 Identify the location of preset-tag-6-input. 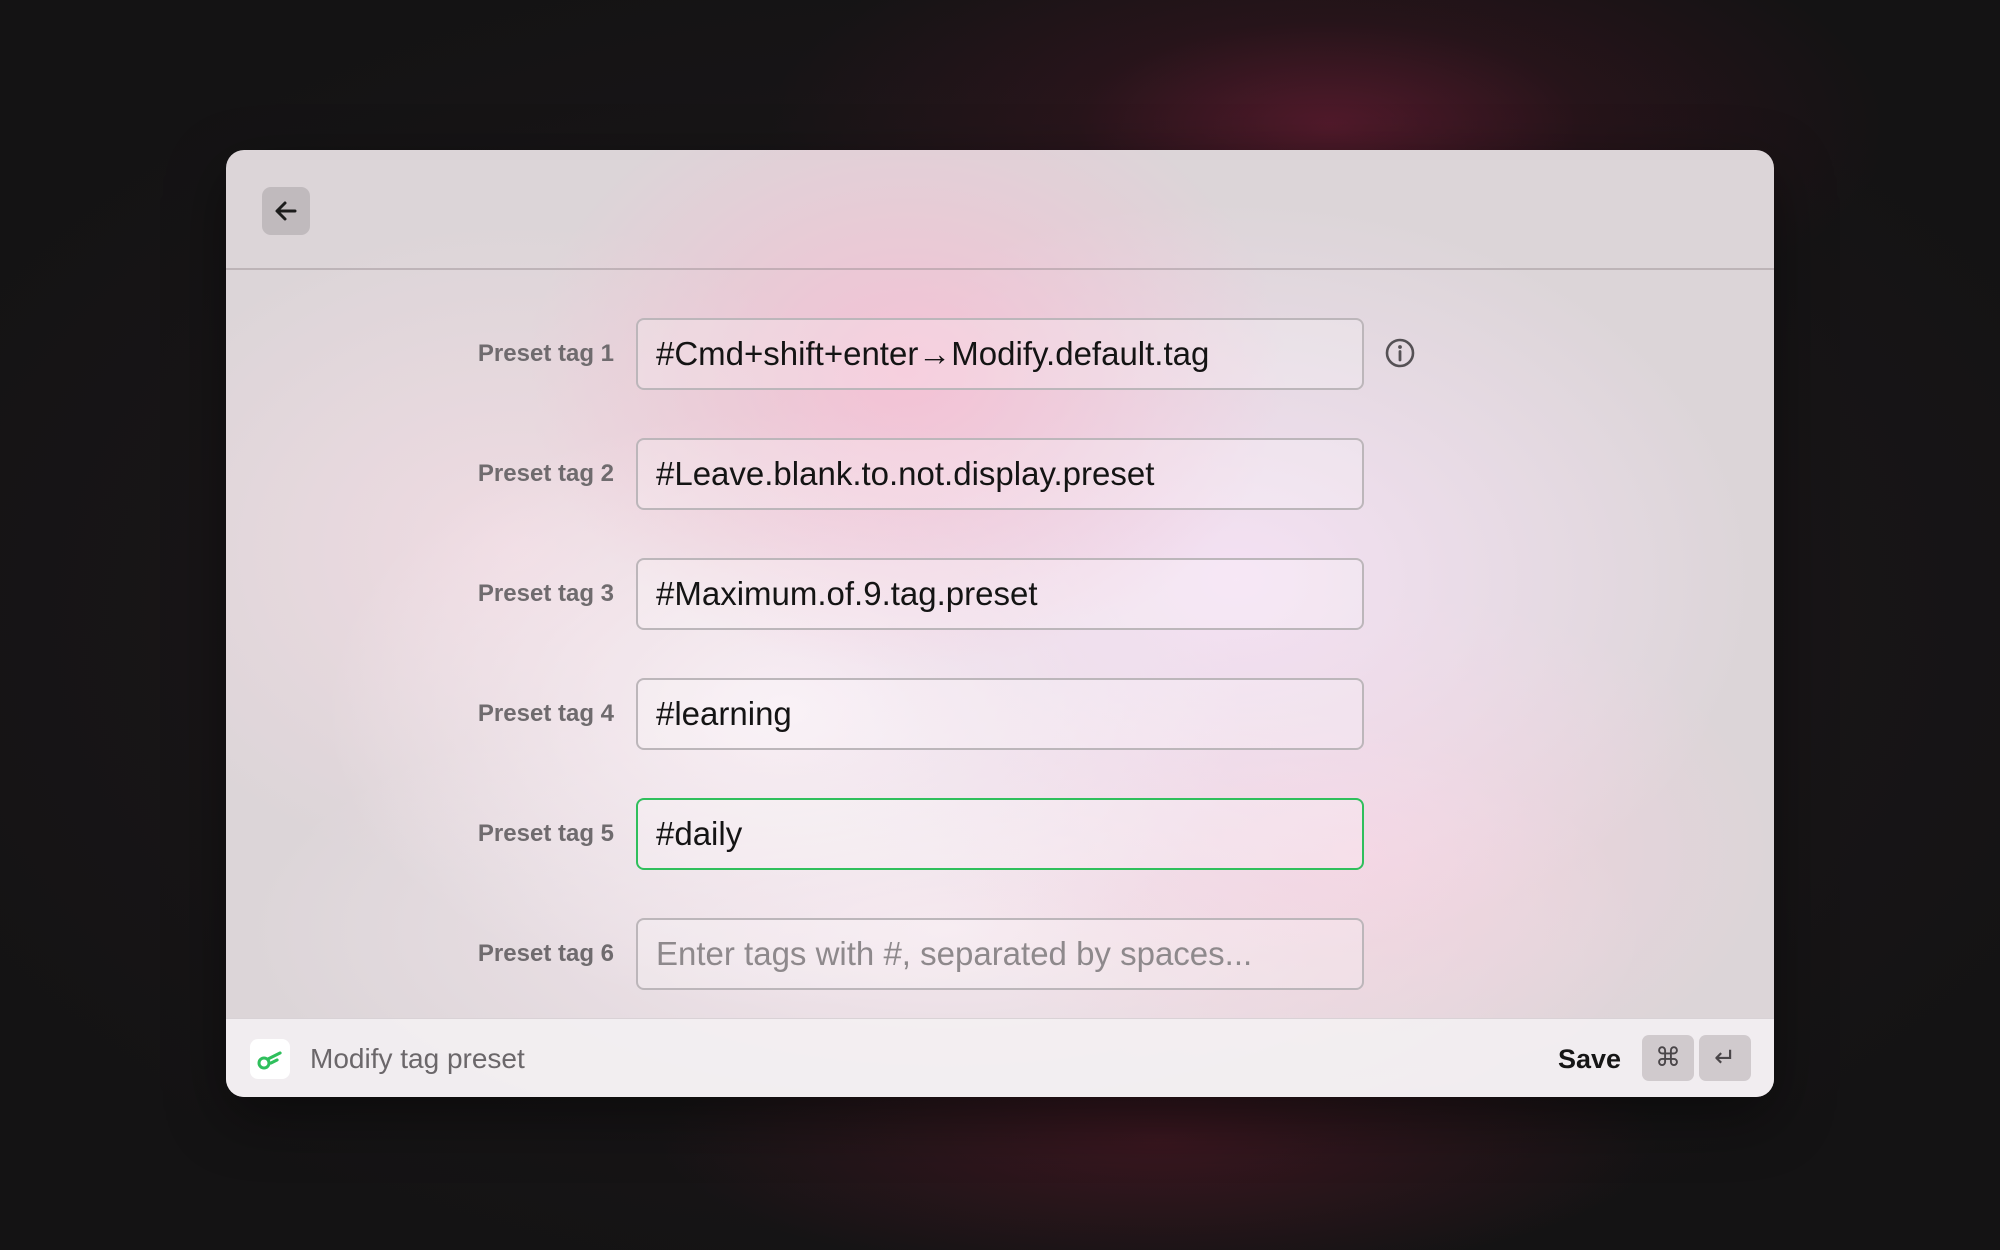
(1000, 954).